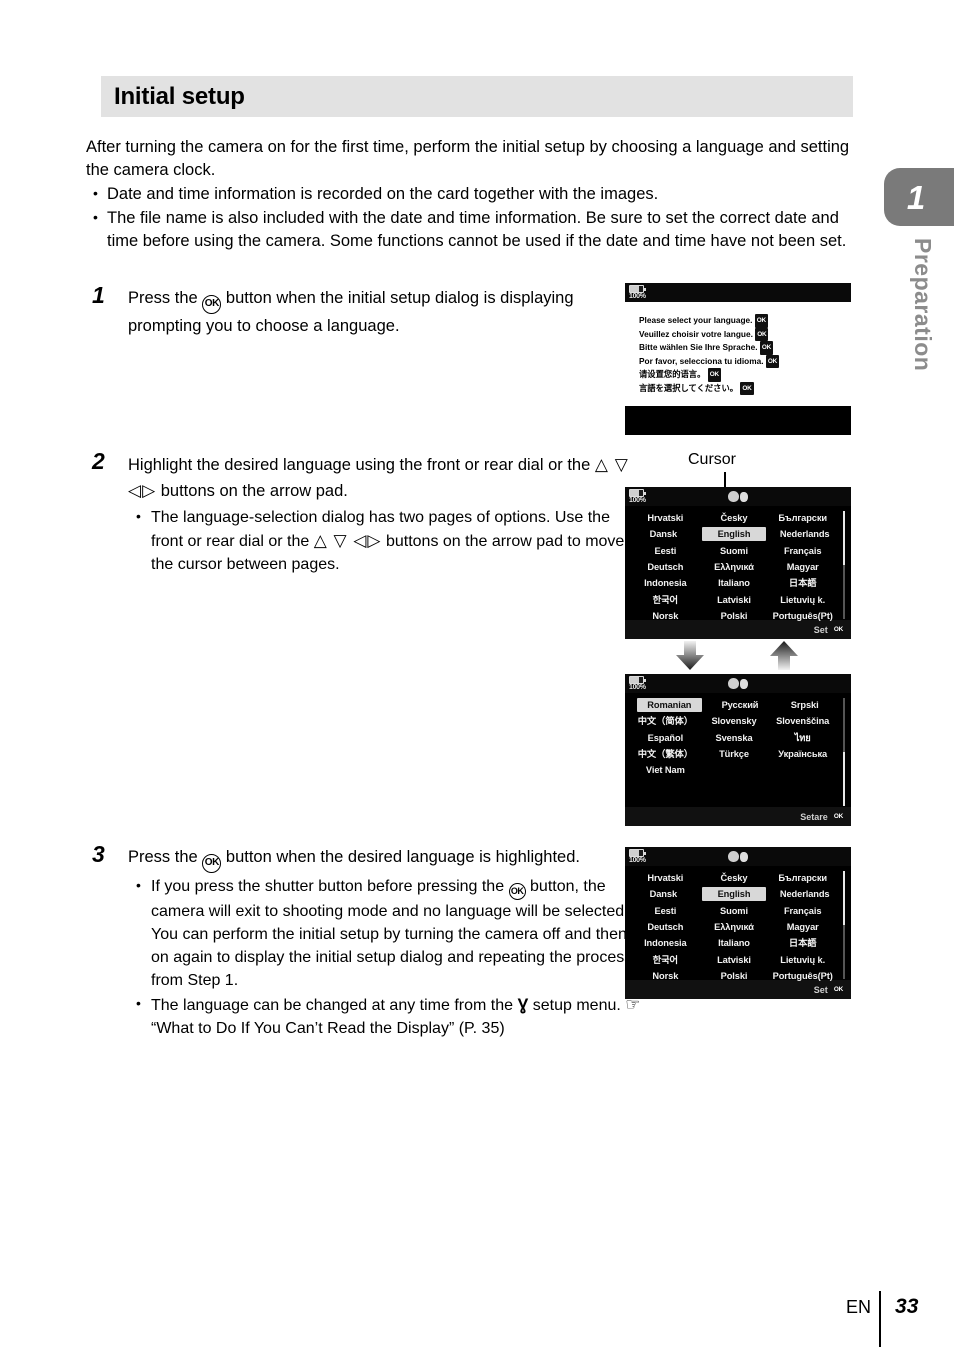 This screenshot has height=1357, width=954. What do you see at coordinates (882, 1319) in the screenshot?
I see `page-footer: EN 33` at bounding box center [882, 1319].